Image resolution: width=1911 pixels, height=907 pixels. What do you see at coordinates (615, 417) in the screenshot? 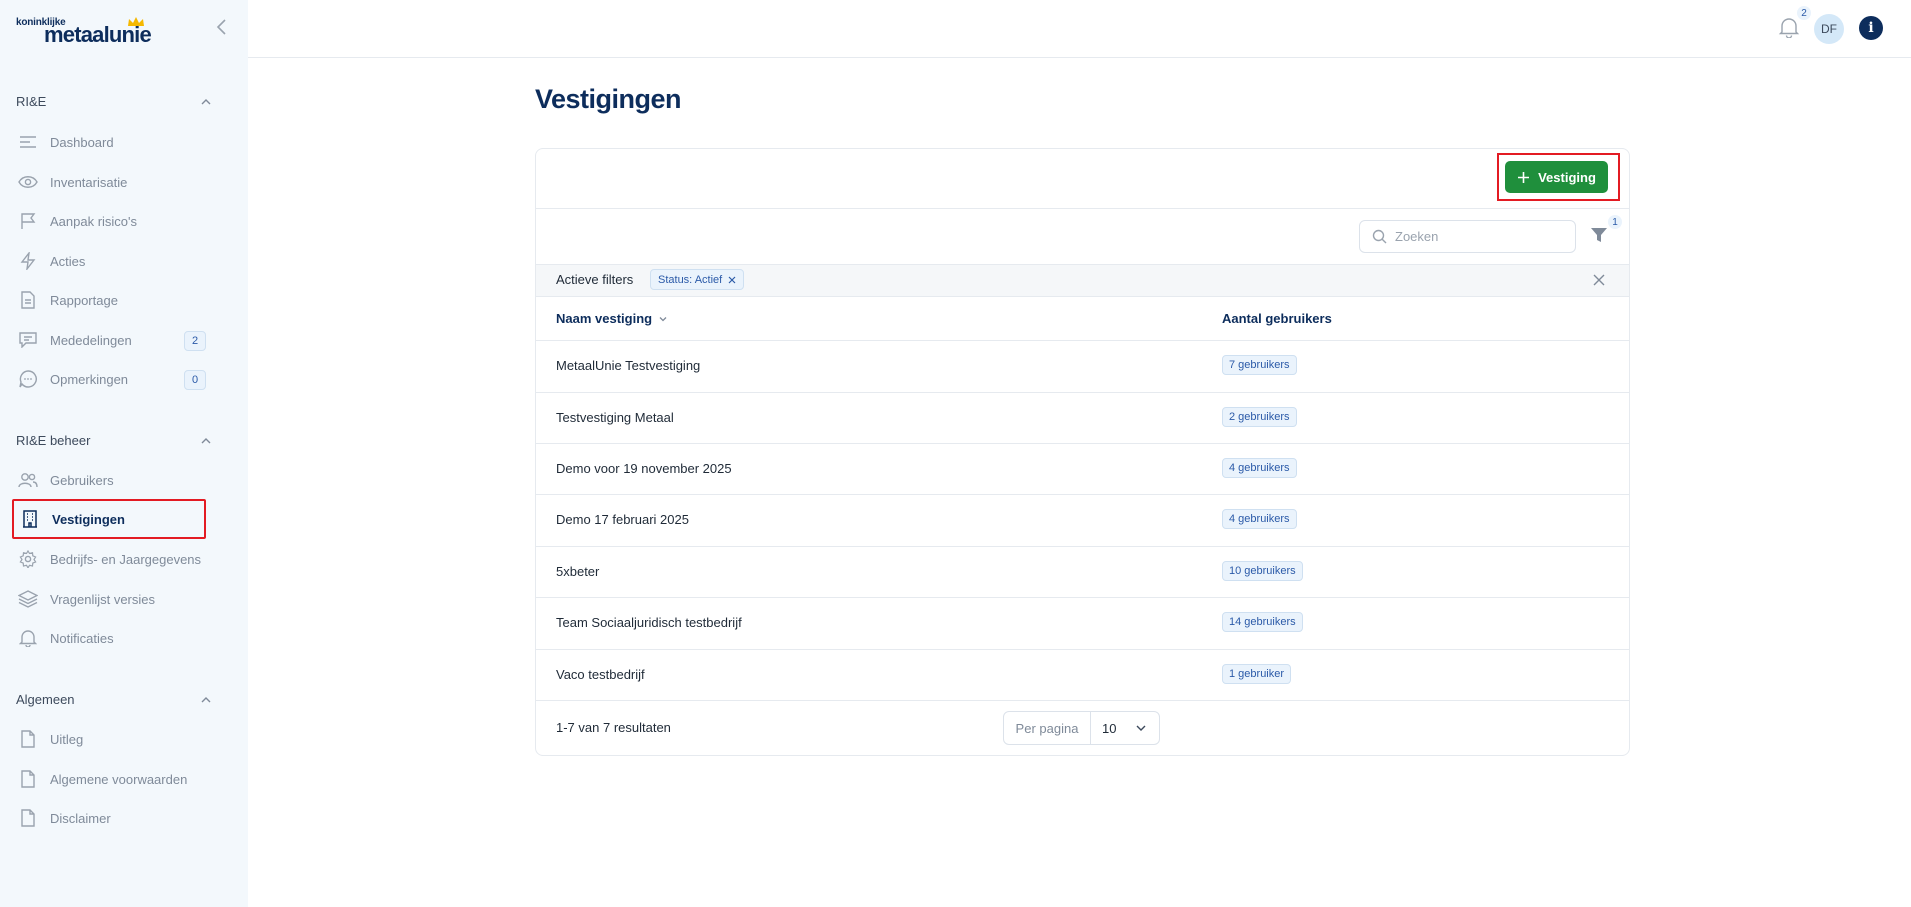
I see `vestiging-name: Testvestiging Metaal` at bounding box center [615, 417].